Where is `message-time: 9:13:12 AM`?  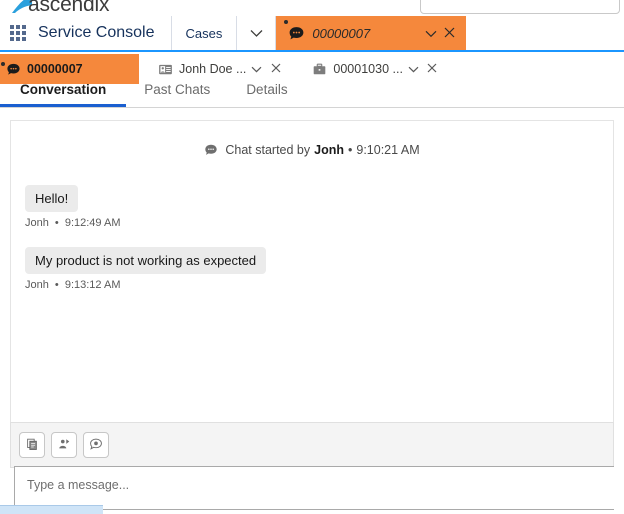 message-time: 9:13:12 AM is located at coordinates (92, 285).